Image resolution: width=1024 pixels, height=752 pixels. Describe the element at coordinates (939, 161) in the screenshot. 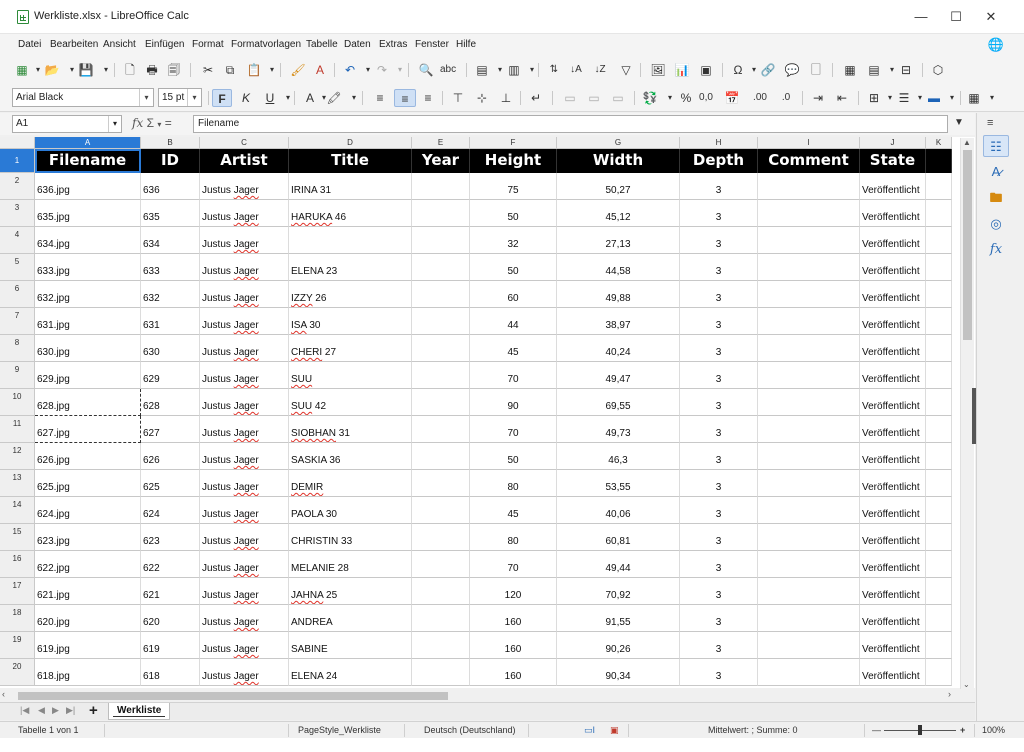

I see `header-cell-empty` at that location.